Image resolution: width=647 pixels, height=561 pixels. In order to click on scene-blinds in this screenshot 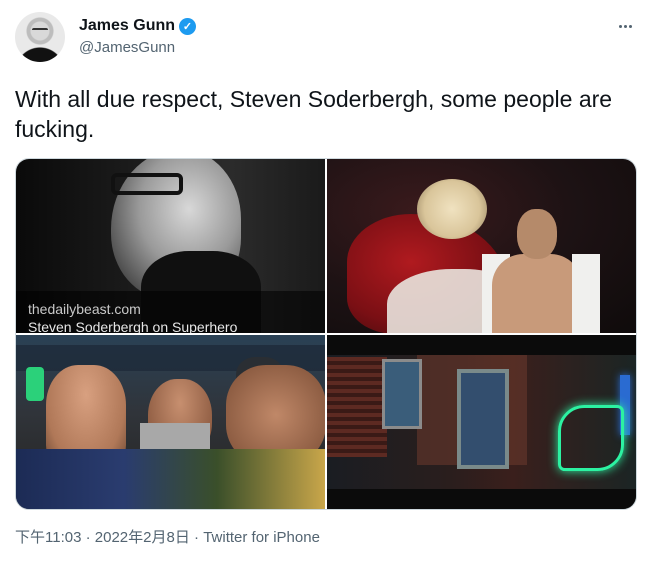, I will do `click(357, 407)`.